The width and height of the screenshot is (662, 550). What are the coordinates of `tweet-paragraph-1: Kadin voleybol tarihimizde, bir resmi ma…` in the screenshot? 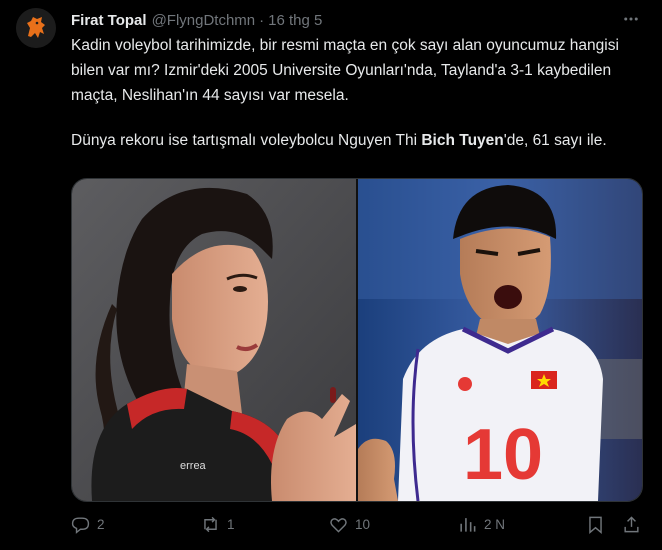 It's located at (345, 70).